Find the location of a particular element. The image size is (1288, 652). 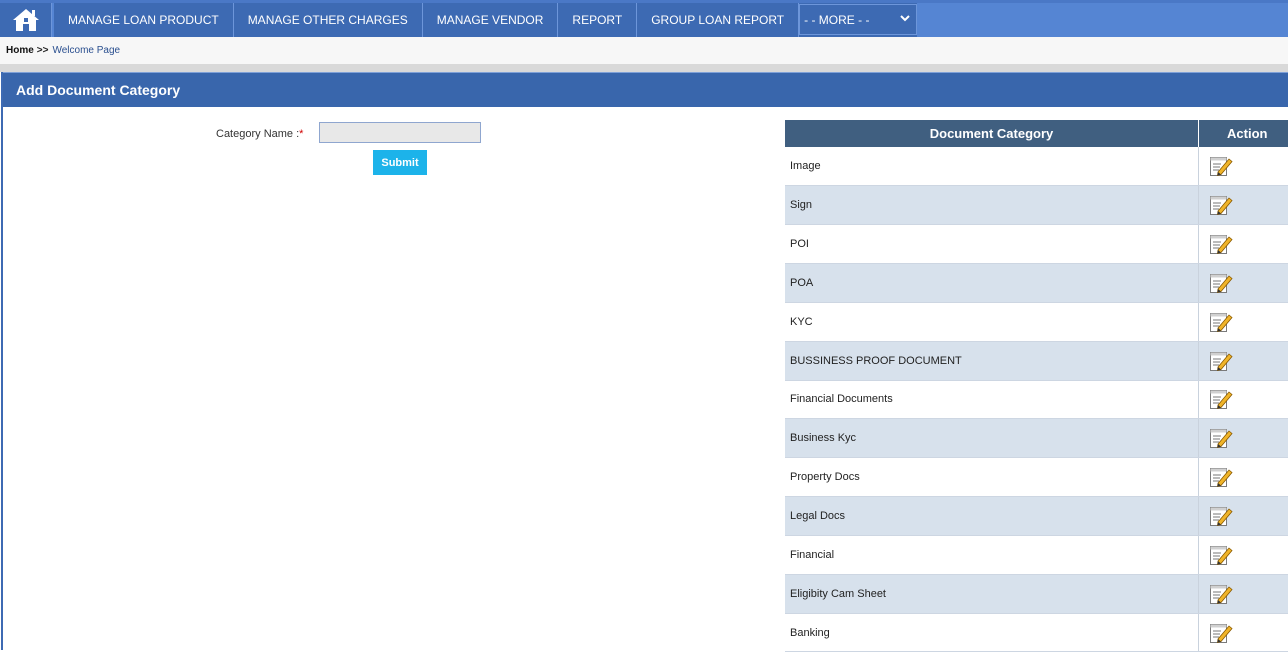

table-row: Financial Documents is located at coordinates (1036, 400).